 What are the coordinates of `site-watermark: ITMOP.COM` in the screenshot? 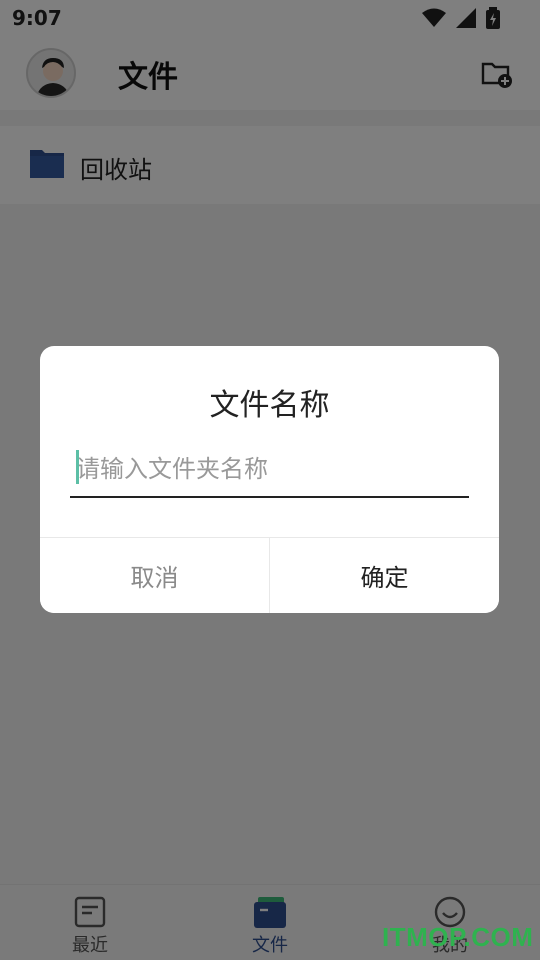 It's located at (458, 937).